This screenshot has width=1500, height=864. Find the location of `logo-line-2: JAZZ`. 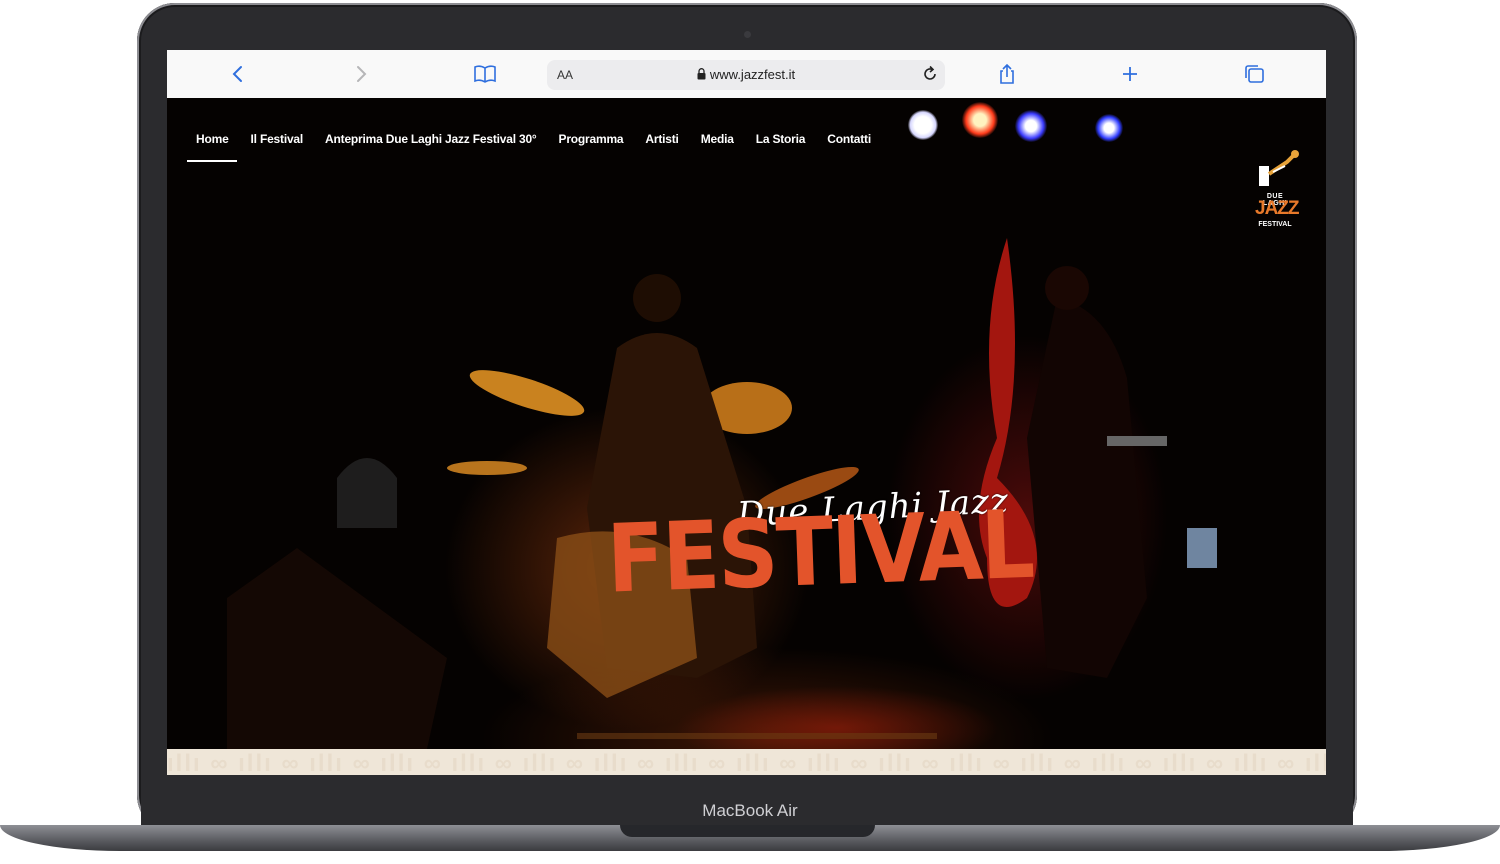

logo-line-2: JAZZ is located at coordinates (1277, 208).